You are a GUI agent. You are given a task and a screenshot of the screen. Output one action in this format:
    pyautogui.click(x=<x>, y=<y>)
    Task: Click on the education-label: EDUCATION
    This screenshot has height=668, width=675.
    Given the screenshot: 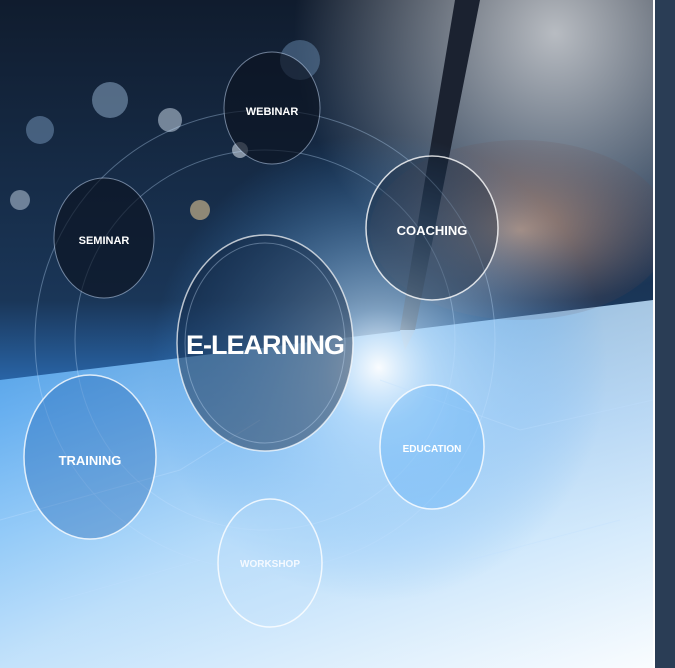 What is the action you would take?
    pyautogui.click(x=432, y=449)
    